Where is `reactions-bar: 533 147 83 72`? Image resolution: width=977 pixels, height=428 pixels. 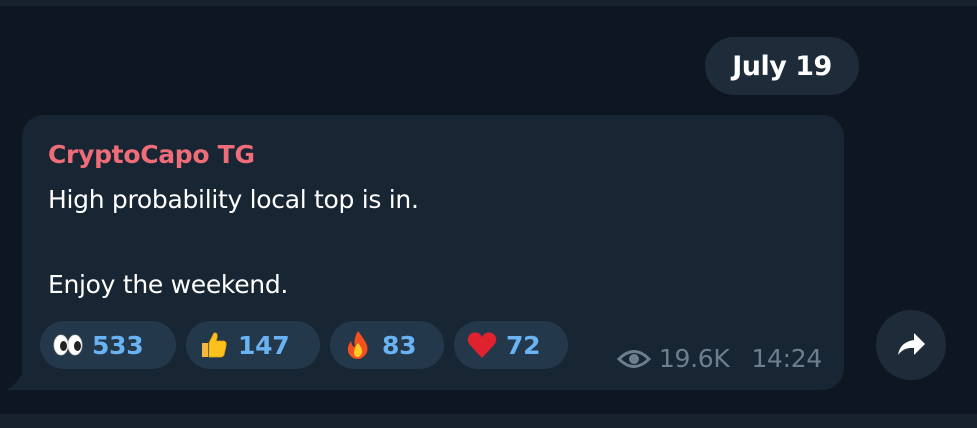 reactions-bar: 533 147 83 72 is located at coordinates (304, 345).